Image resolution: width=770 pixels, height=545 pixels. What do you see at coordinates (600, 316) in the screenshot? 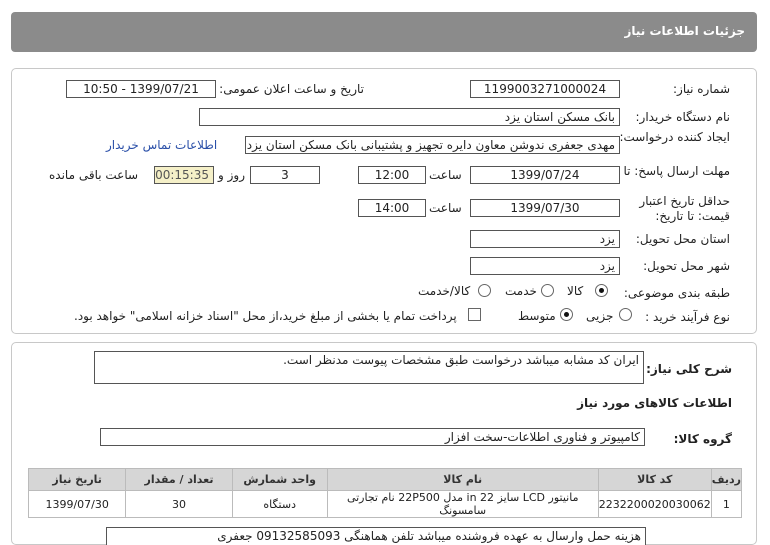
I see `process-minor-label: جزیی` at bounding box center [600, 316].